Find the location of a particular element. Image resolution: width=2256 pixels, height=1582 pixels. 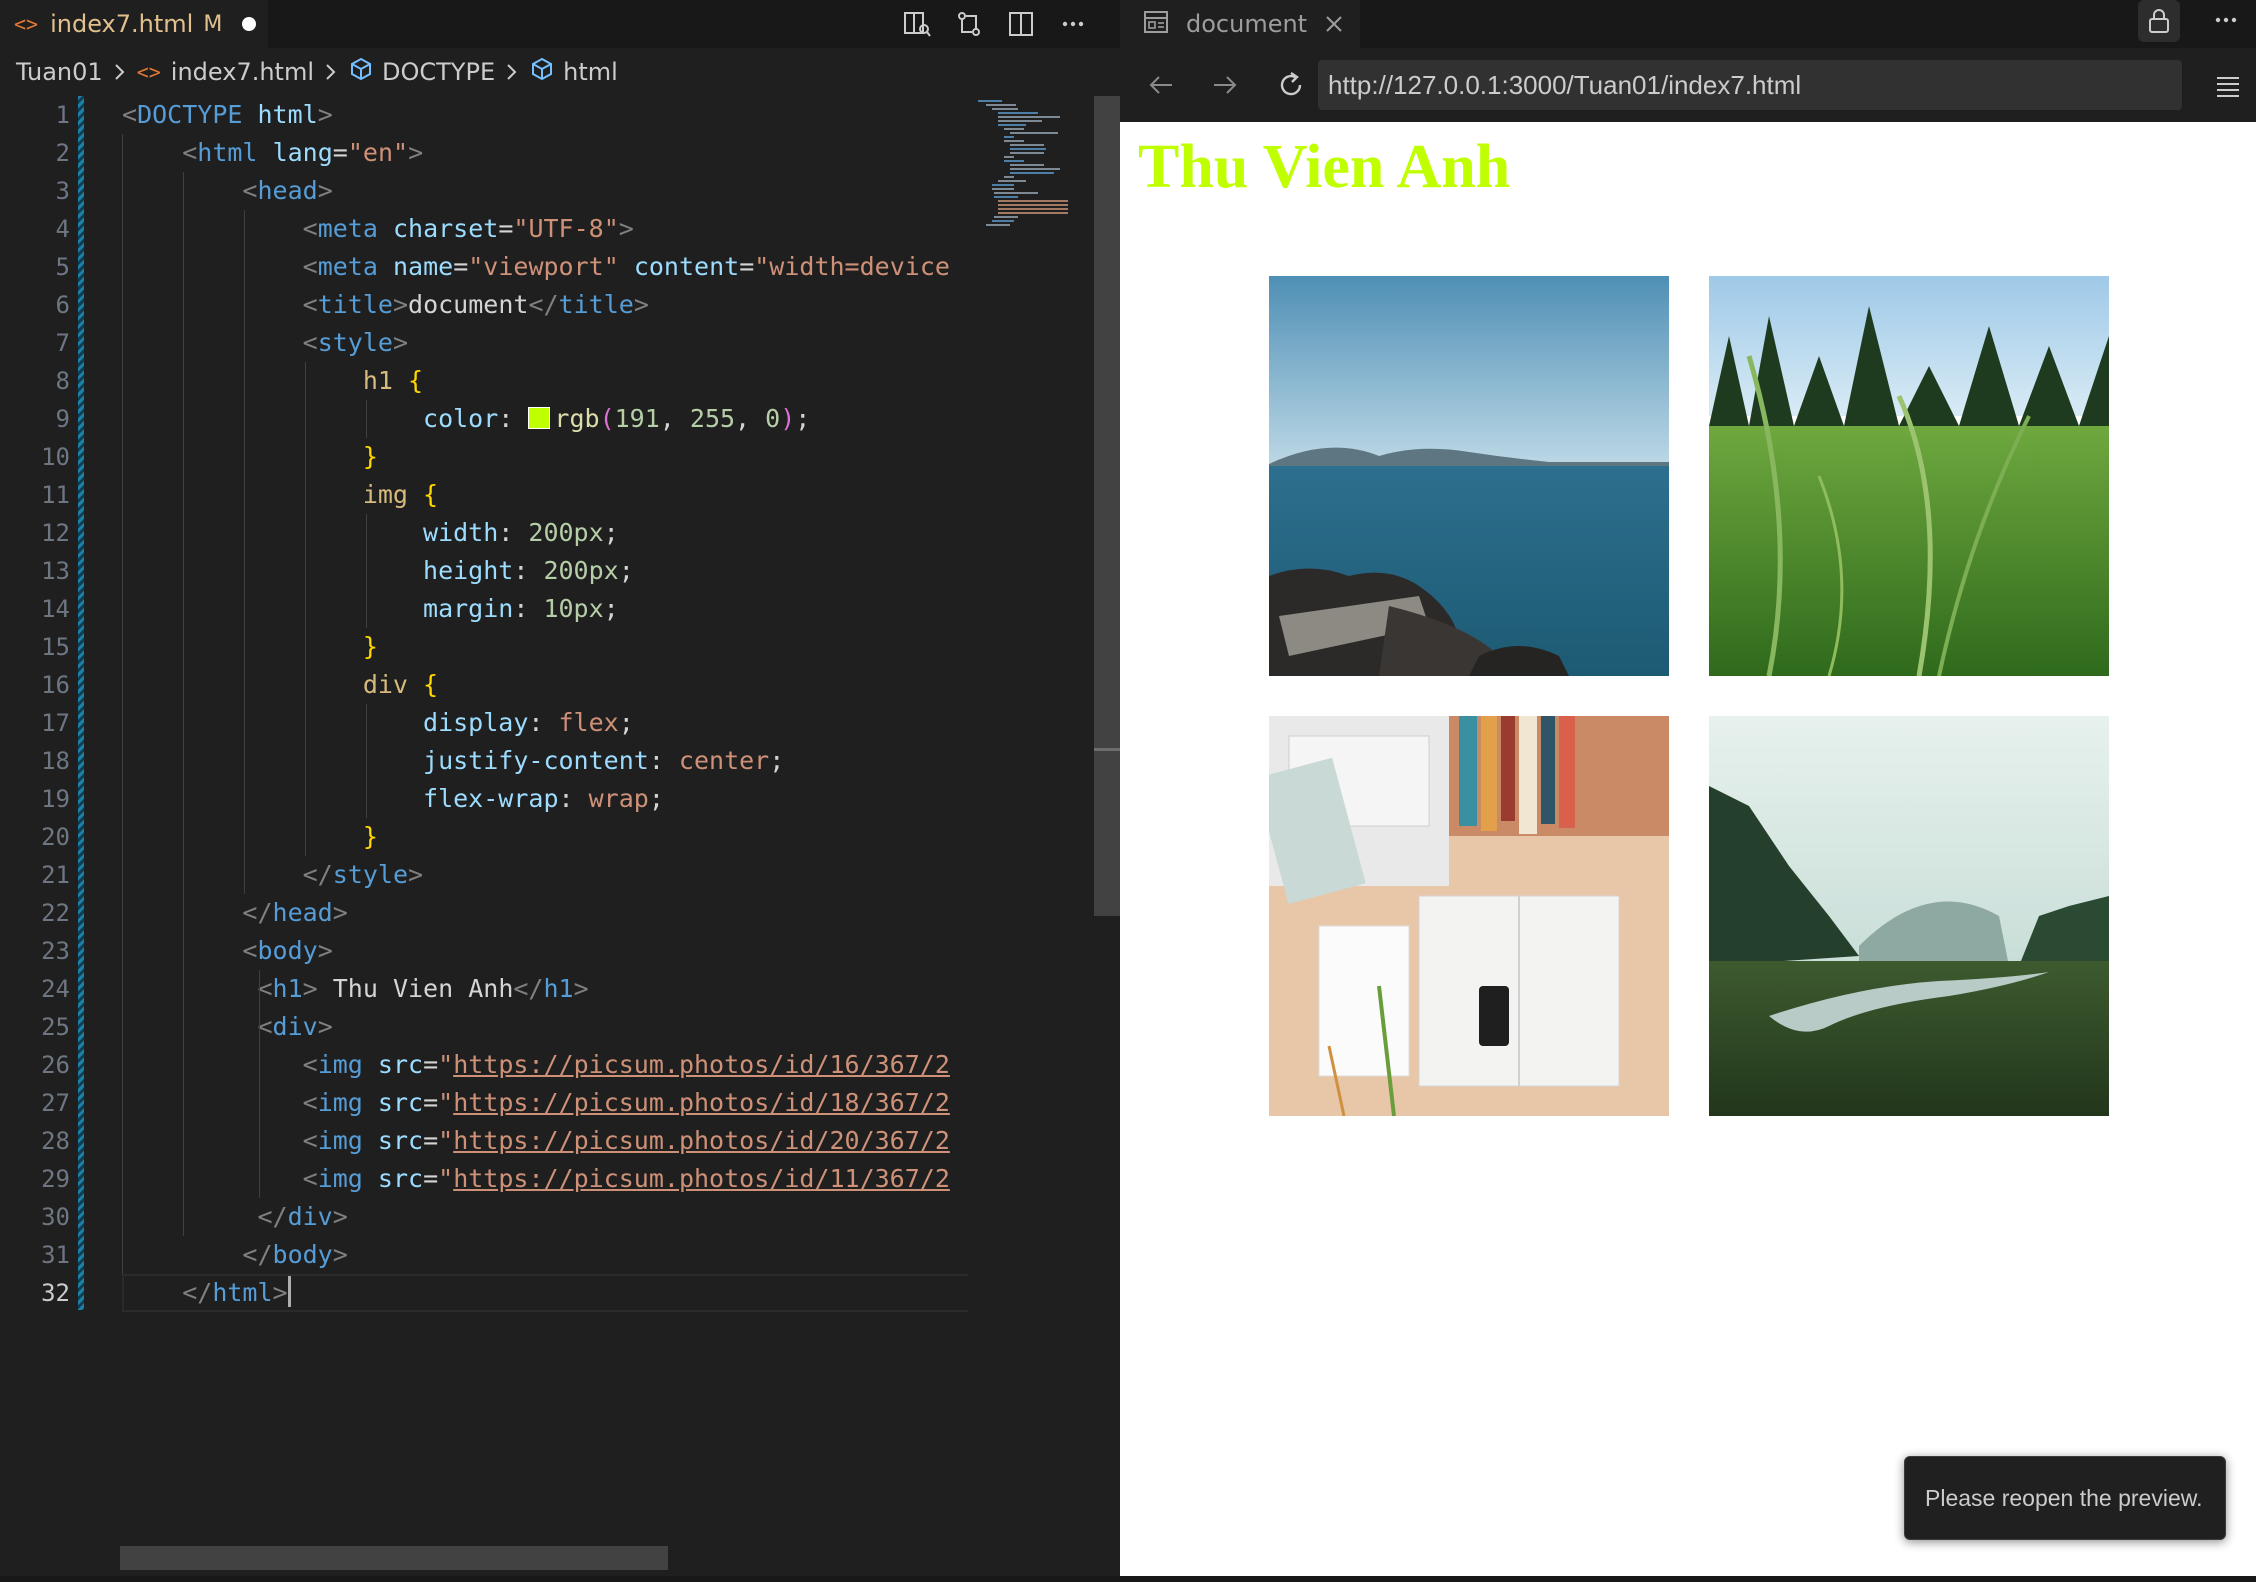

line-number: 20 is located at coordinates (55, 837).